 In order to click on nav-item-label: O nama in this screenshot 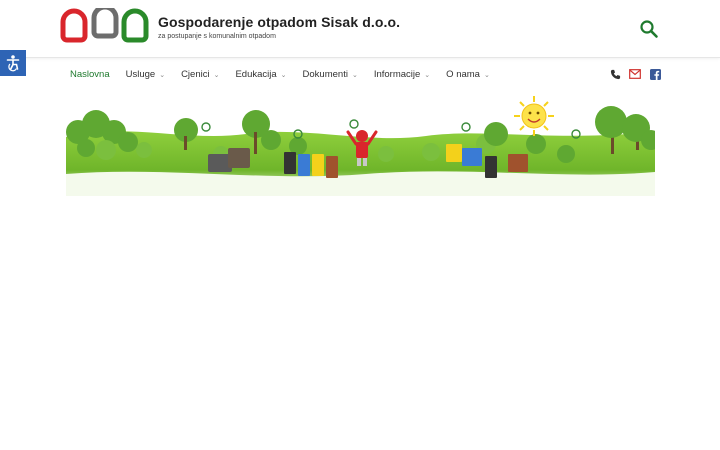, I will do `click(463, 74)`.